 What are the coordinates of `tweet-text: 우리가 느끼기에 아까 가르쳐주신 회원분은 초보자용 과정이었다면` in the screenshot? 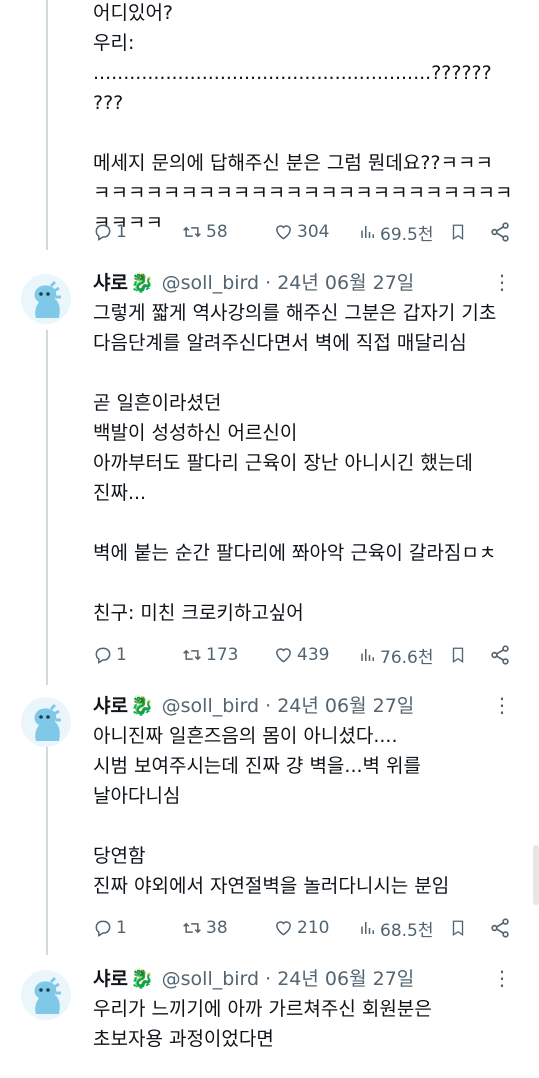 It's located at (262, 1024).